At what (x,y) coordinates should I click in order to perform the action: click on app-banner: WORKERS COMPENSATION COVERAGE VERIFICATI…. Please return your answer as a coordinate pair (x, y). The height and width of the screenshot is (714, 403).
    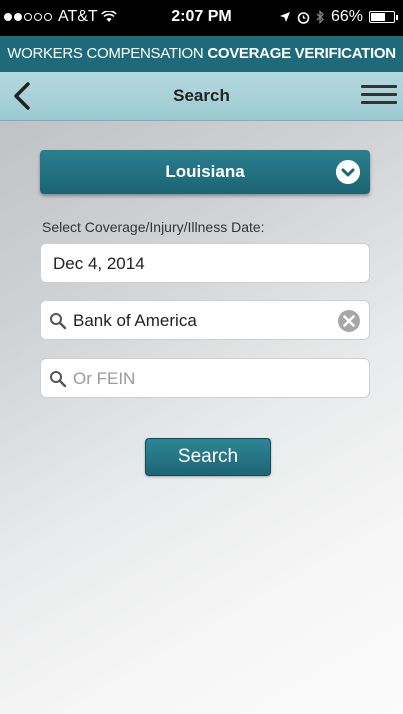
    Looking at the image, I should click on (201, 54).